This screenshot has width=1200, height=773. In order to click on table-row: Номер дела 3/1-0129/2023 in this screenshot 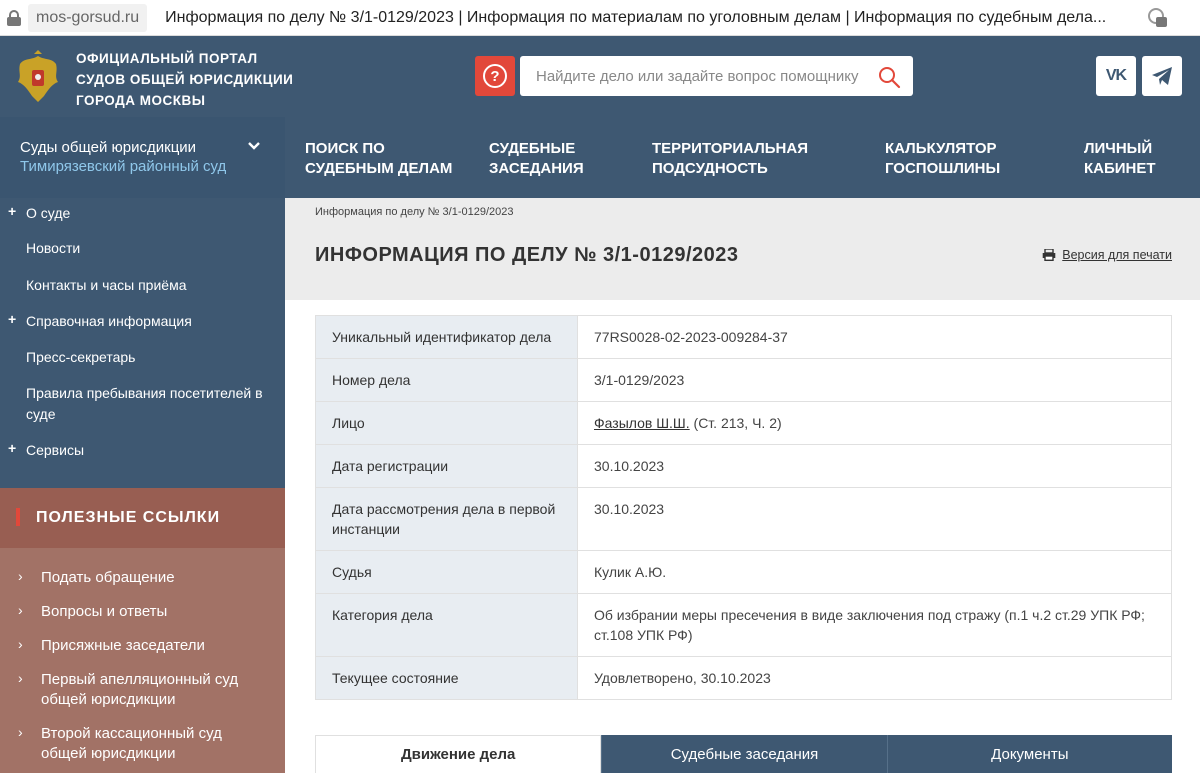, I will do `click(743, 380)`.